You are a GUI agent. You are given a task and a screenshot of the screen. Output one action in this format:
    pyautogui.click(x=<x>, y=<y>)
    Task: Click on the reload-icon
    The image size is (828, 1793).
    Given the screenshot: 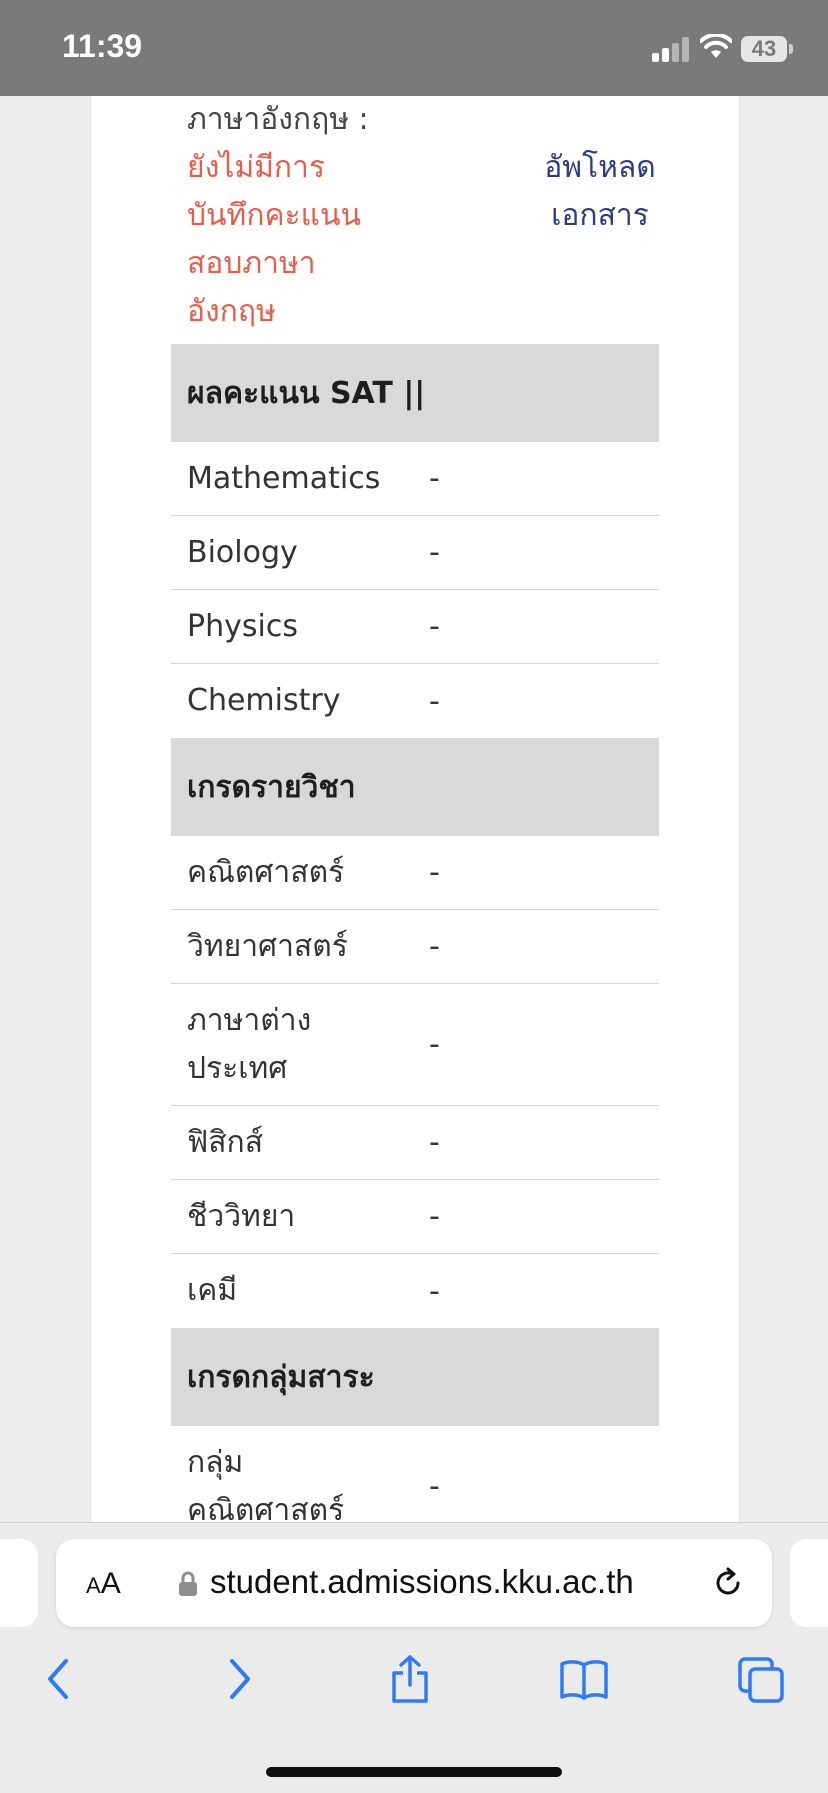 What is the action you would take?
    pyautogui.click(x=728, y=1583)
    